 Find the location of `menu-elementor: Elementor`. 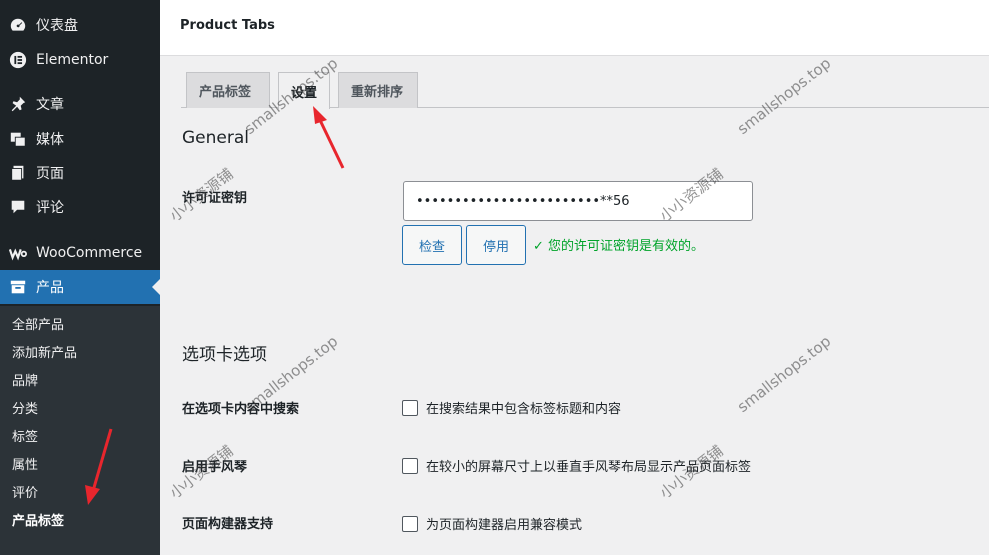

menu-elementor: Elementor is located at coordinates (80, 60).